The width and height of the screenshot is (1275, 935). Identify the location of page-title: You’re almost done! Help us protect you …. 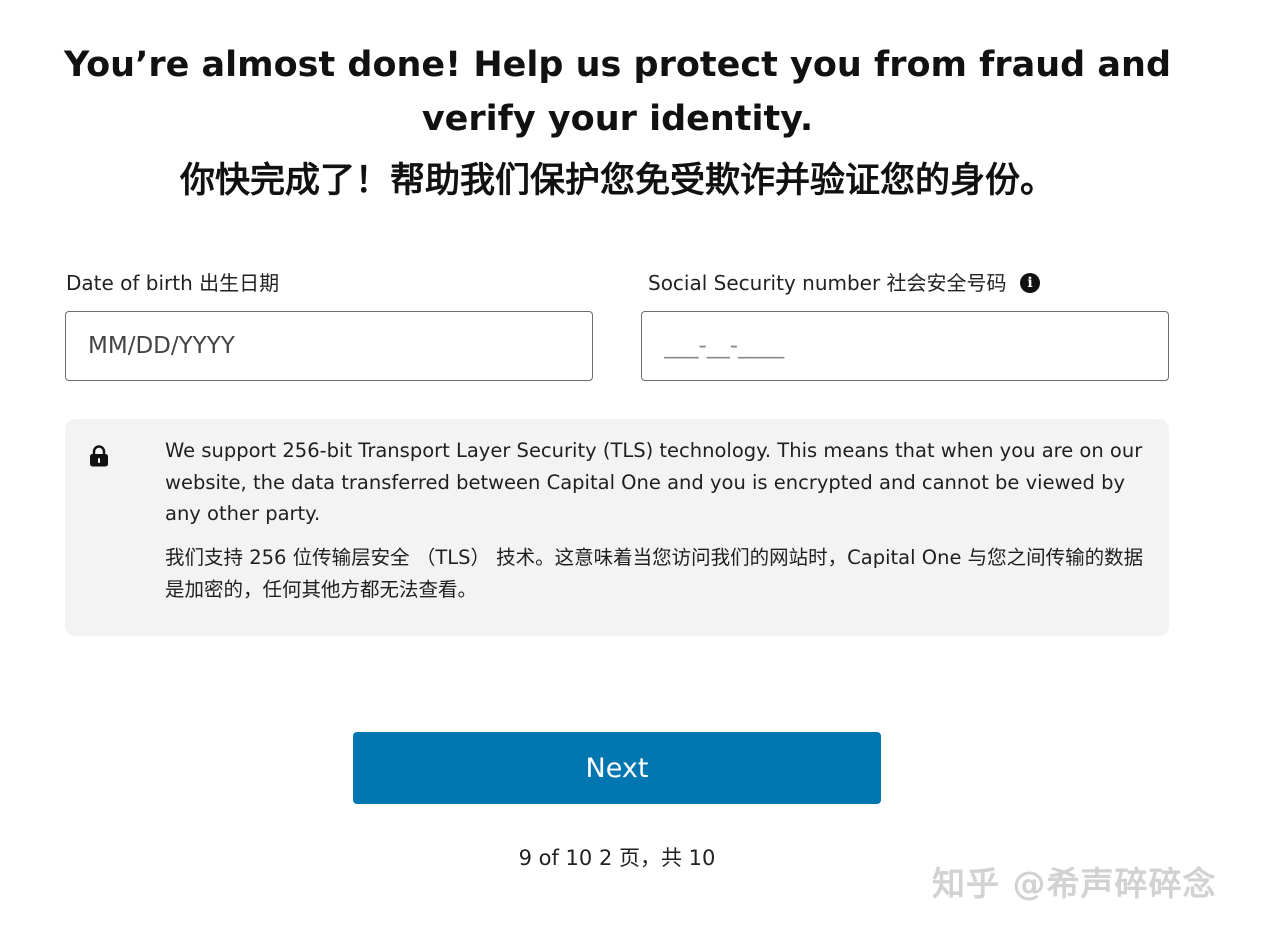
(617, 92).